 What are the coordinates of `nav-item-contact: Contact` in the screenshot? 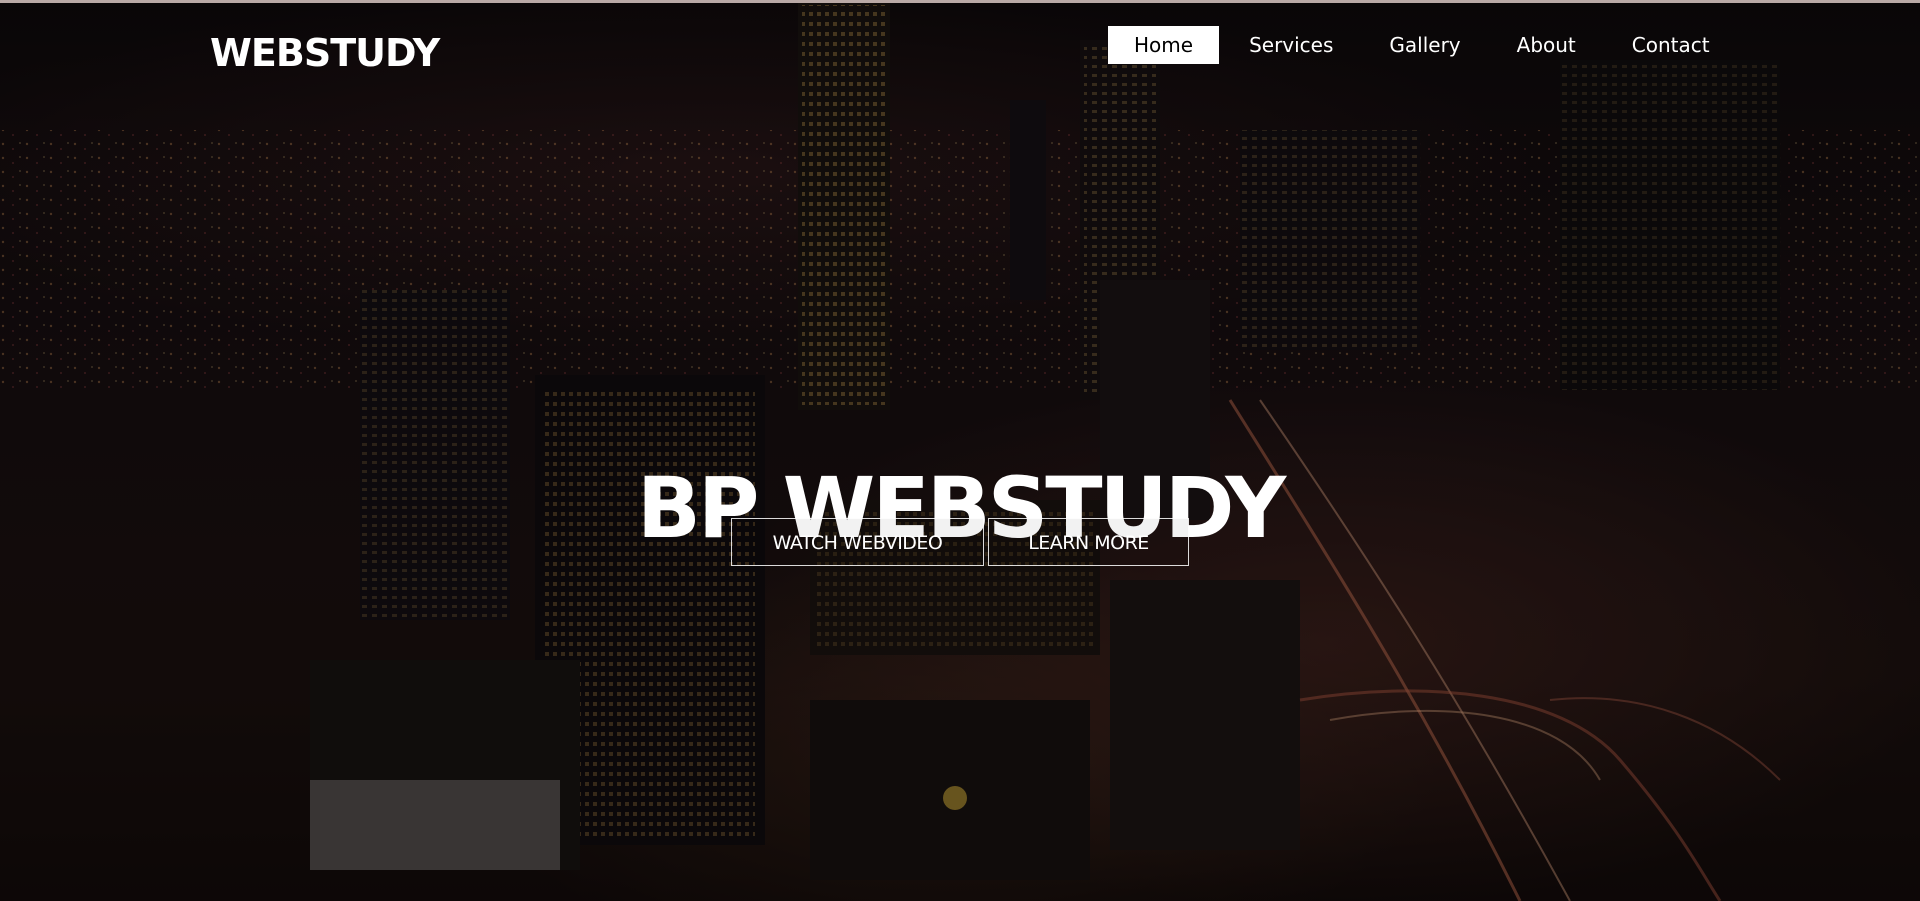 It's located at (1671, 45).